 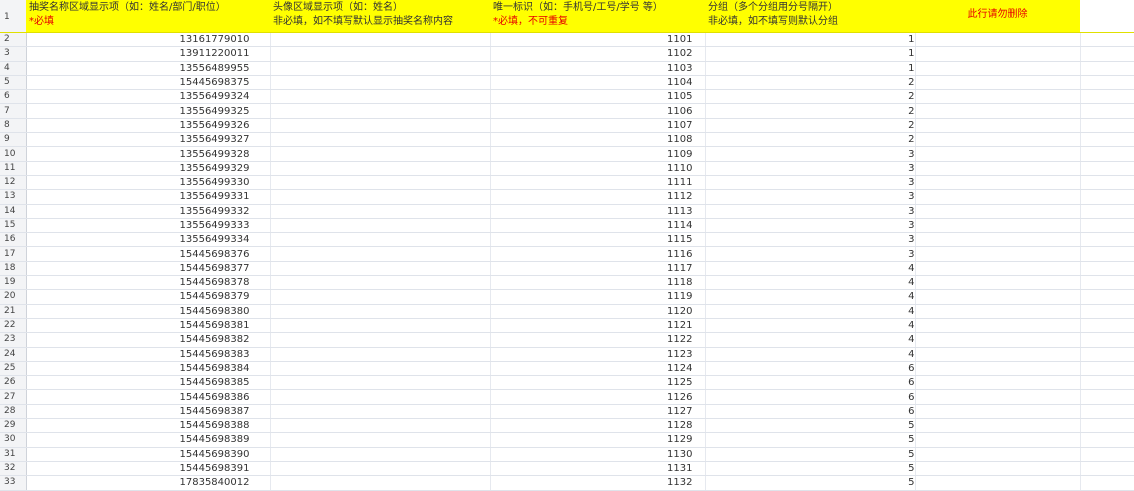 What do you see at coordinates (13, 483) in the screenshot?
I see `row-number: 33` at bounding box center [13, 483].